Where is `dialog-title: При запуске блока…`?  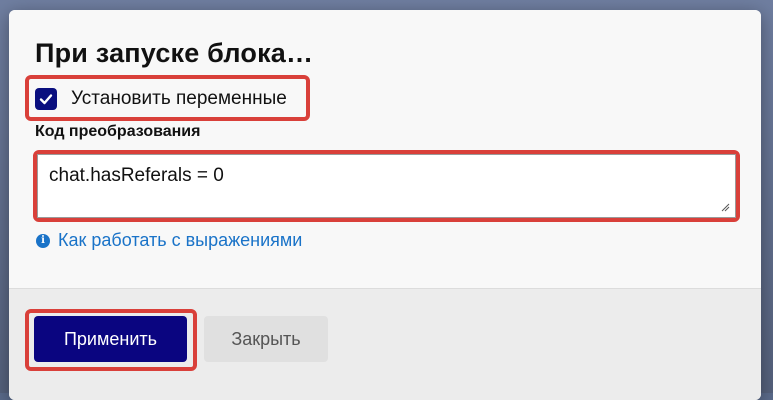
dialog-title: При запуске блока… is located at coordinates (174, 53).